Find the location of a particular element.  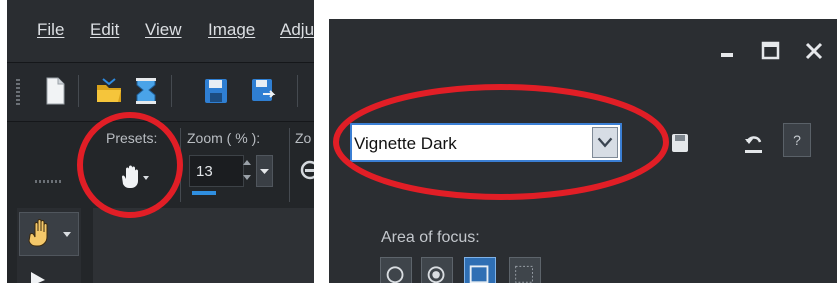

save-icon is located at coordinates (216, 91).